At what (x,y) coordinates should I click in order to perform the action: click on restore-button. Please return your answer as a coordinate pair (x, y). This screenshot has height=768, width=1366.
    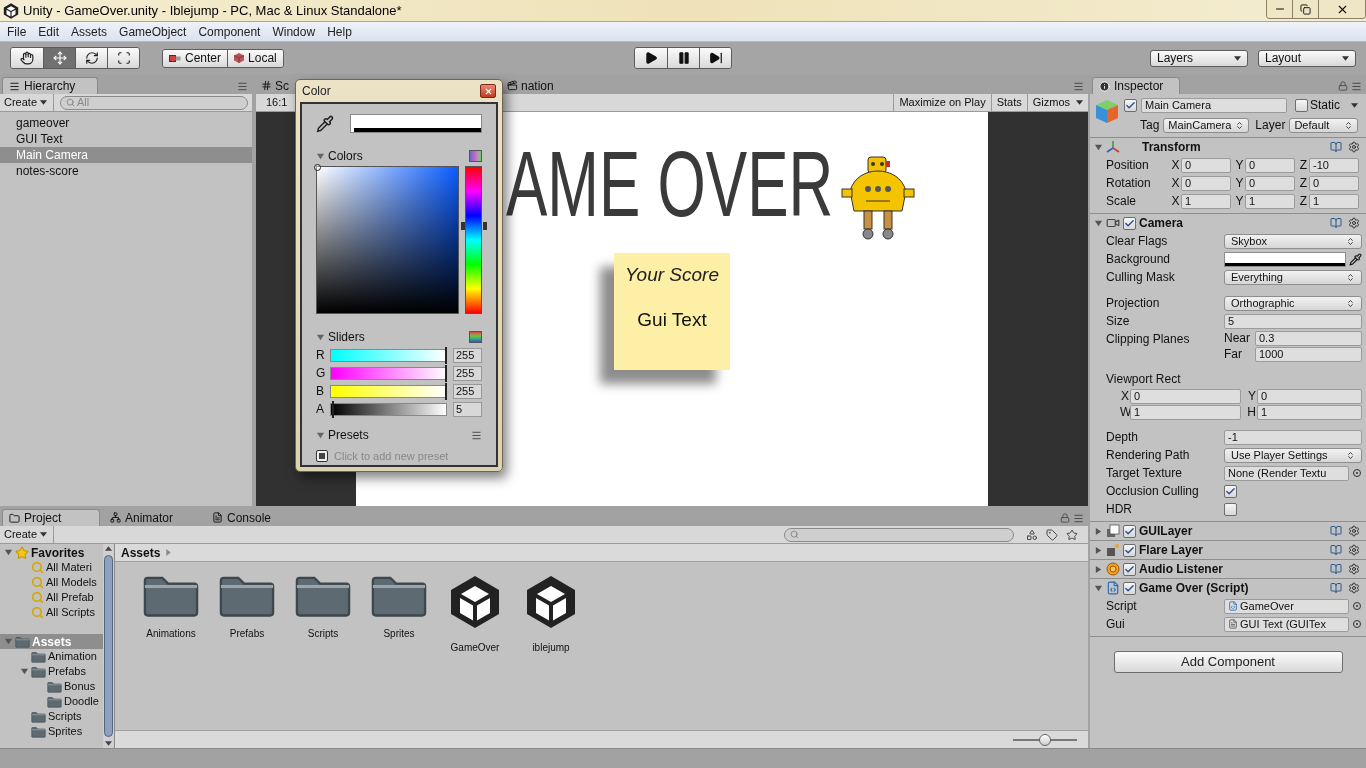
    Looking at the image, I should click on (1306, 9).